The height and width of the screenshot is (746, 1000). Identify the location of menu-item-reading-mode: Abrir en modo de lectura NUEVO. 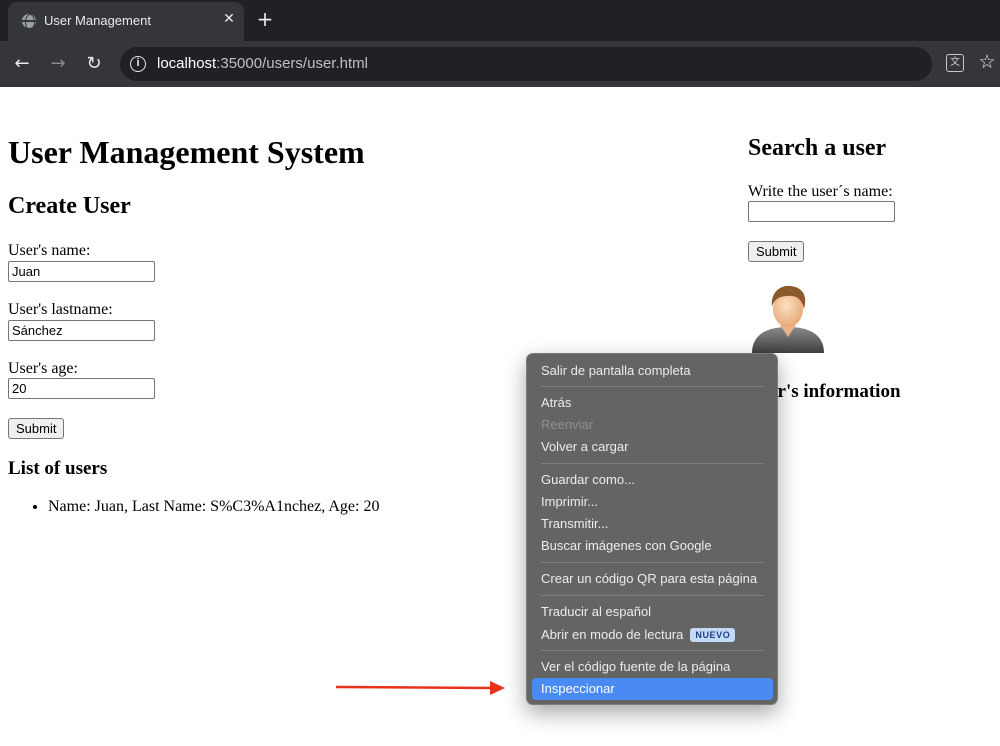
(652, 635).